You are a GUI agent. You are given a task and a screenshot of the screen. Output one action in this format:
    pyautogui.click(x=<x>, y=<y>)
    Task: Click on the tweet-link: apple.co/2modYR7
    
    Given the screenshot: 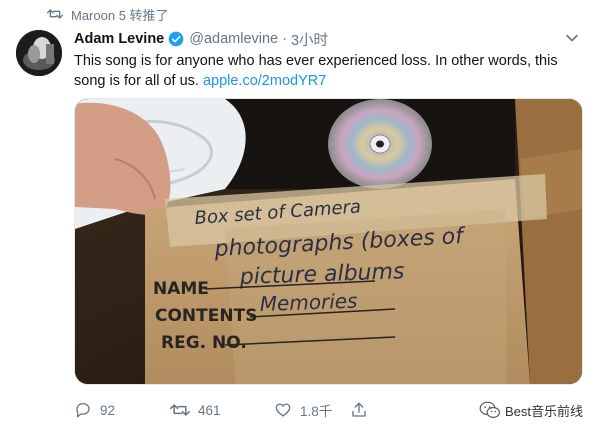 What is the action you would take?
    pyautogui.click(x=264, y=81)
    